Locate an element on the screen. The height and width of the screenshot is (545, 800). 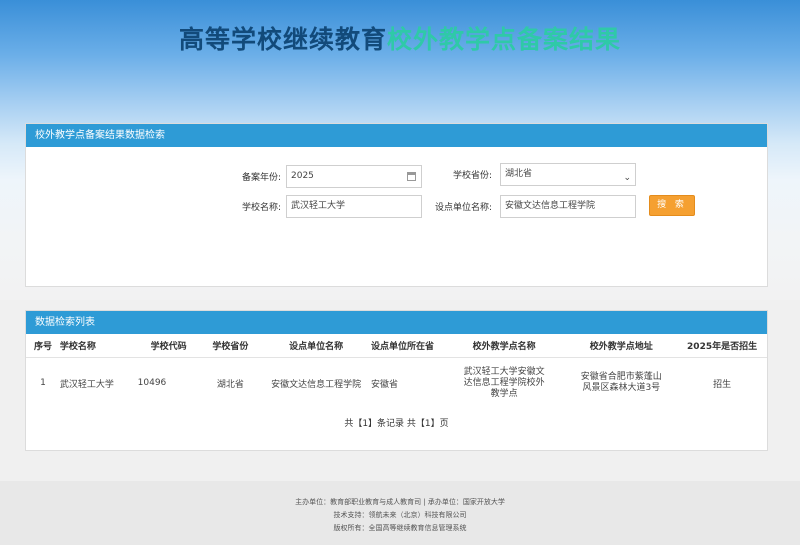
year-field: 2025 is located at coordinates (354, 176).